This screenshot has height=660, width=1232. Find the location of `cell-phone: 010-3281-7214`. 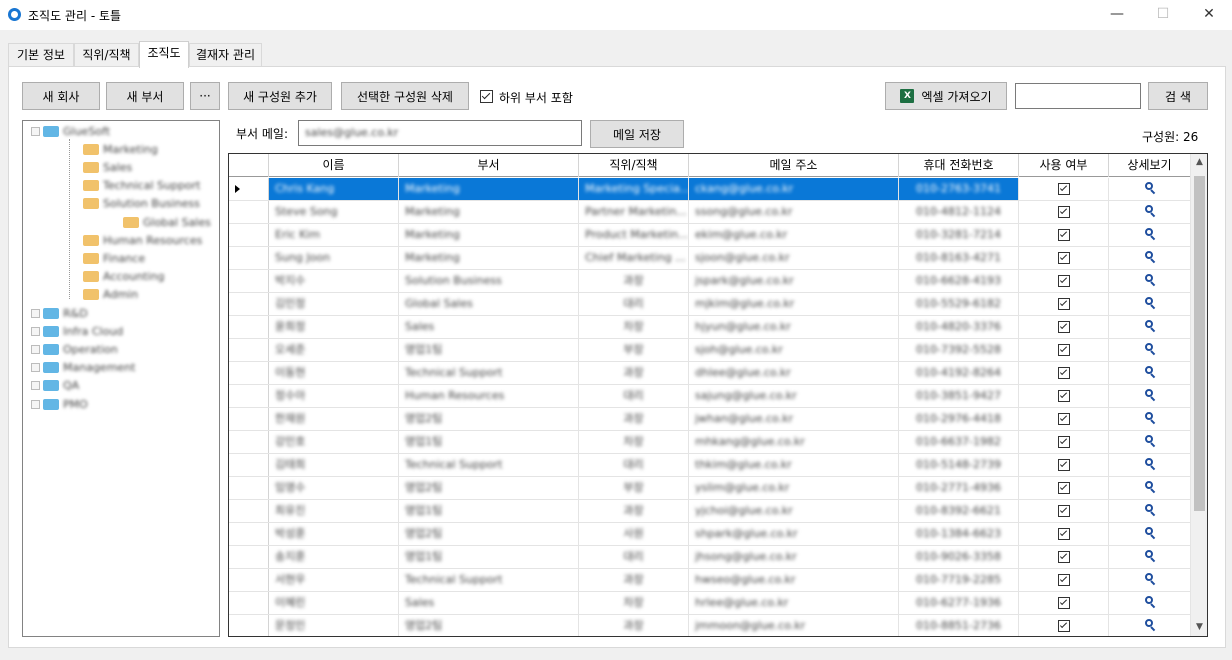

cell-phone: 010-3281-7214 is located at coordinates (959, 235).